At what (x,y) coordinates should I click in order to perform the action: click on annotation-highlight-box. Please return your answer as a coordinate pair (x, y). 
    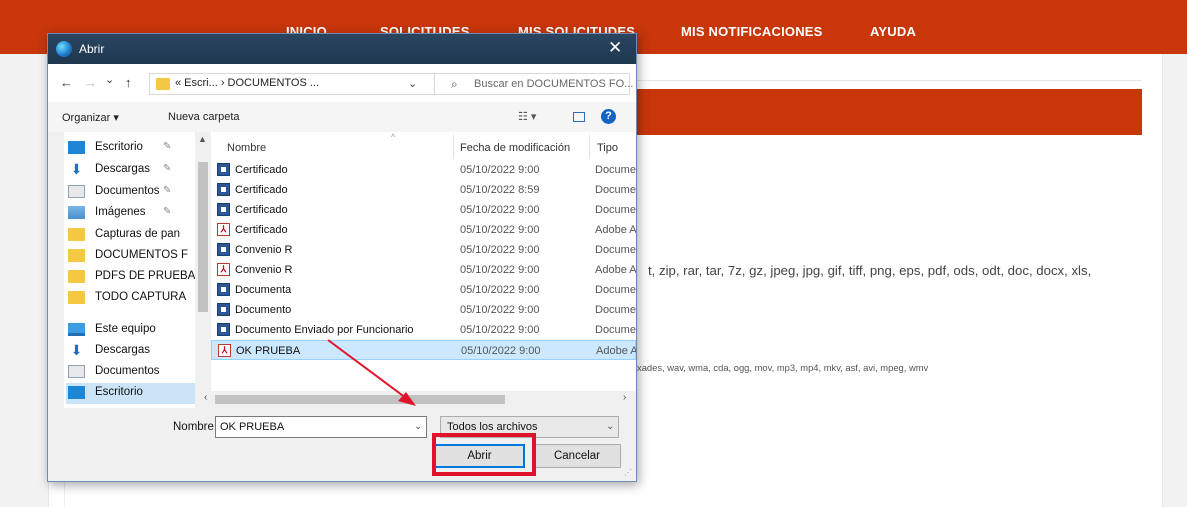
    Looking at the image, I should click on (484, 454).